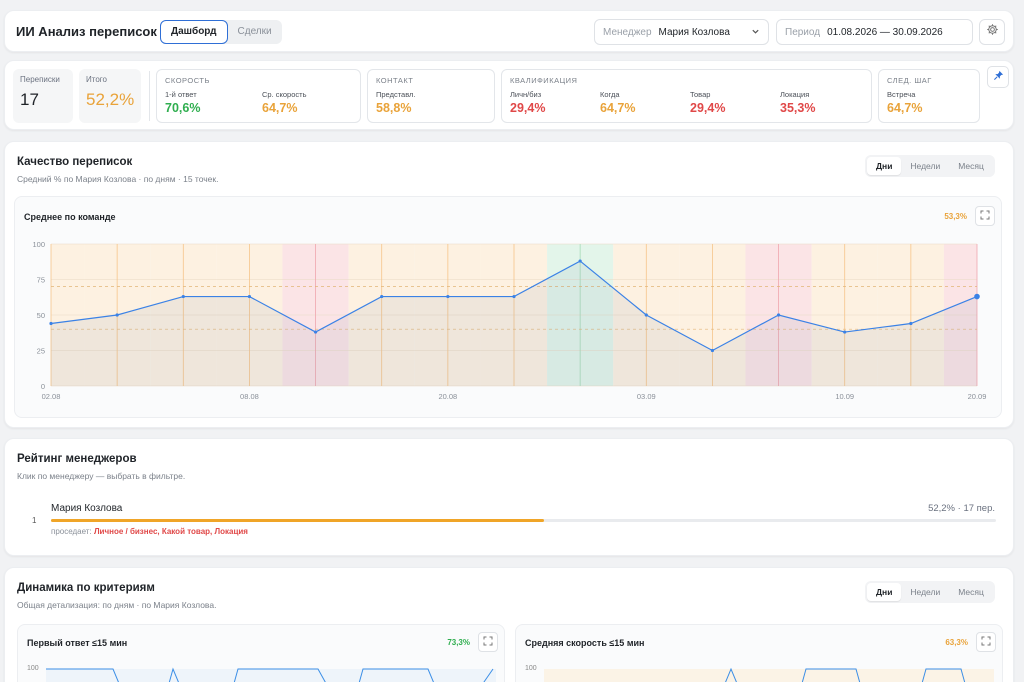 This screenshot has width=1024, height=682. I want to click on manager-value: Мария Козлова, so click(694, 32).